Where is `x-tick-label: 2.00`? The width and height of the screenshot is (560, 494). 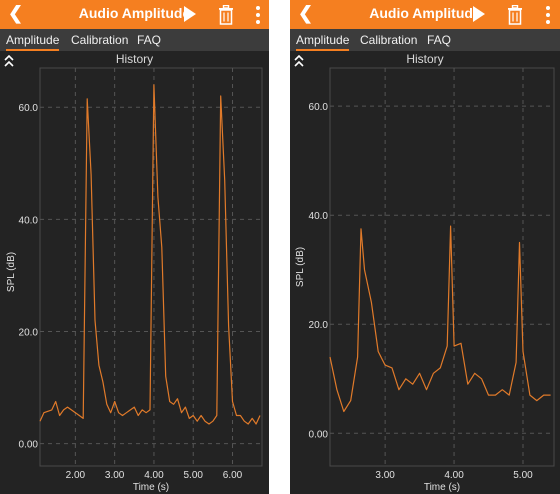
x-tick-label: 2.00 is located at coordinates (76, 475).